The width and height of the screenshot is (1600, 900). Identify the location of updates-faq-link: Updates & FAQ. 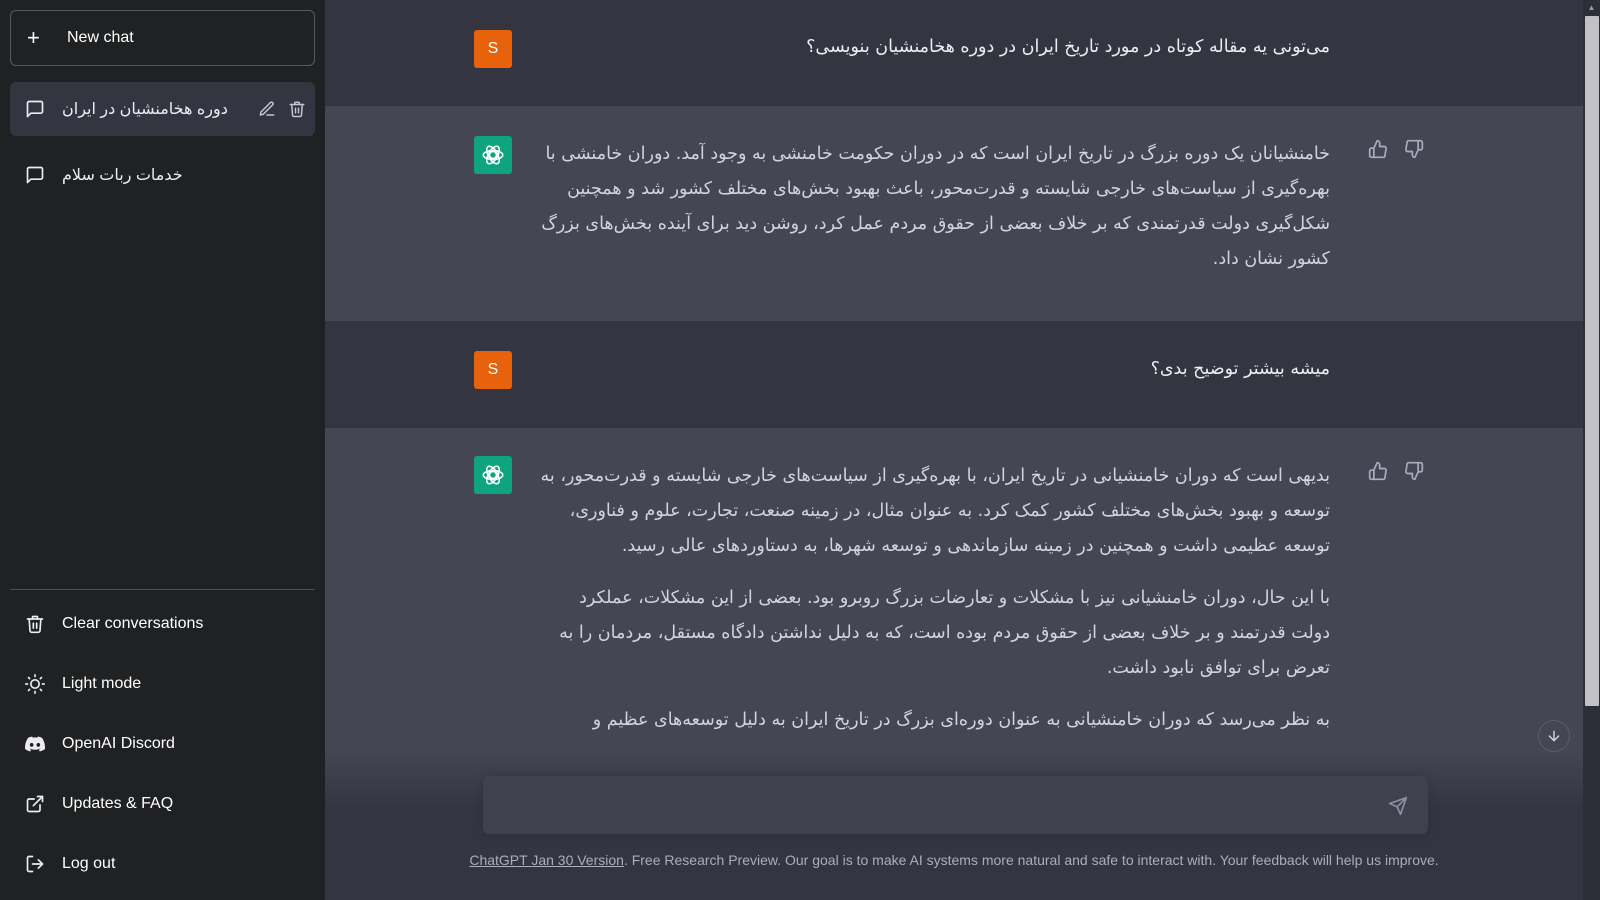
(162, 804).